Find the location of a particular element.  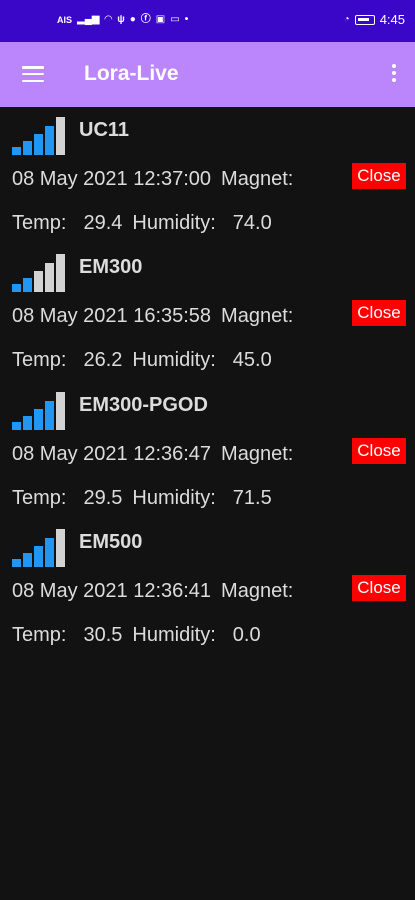

temp-value: 30.5 is located at coordinates (103, 635).